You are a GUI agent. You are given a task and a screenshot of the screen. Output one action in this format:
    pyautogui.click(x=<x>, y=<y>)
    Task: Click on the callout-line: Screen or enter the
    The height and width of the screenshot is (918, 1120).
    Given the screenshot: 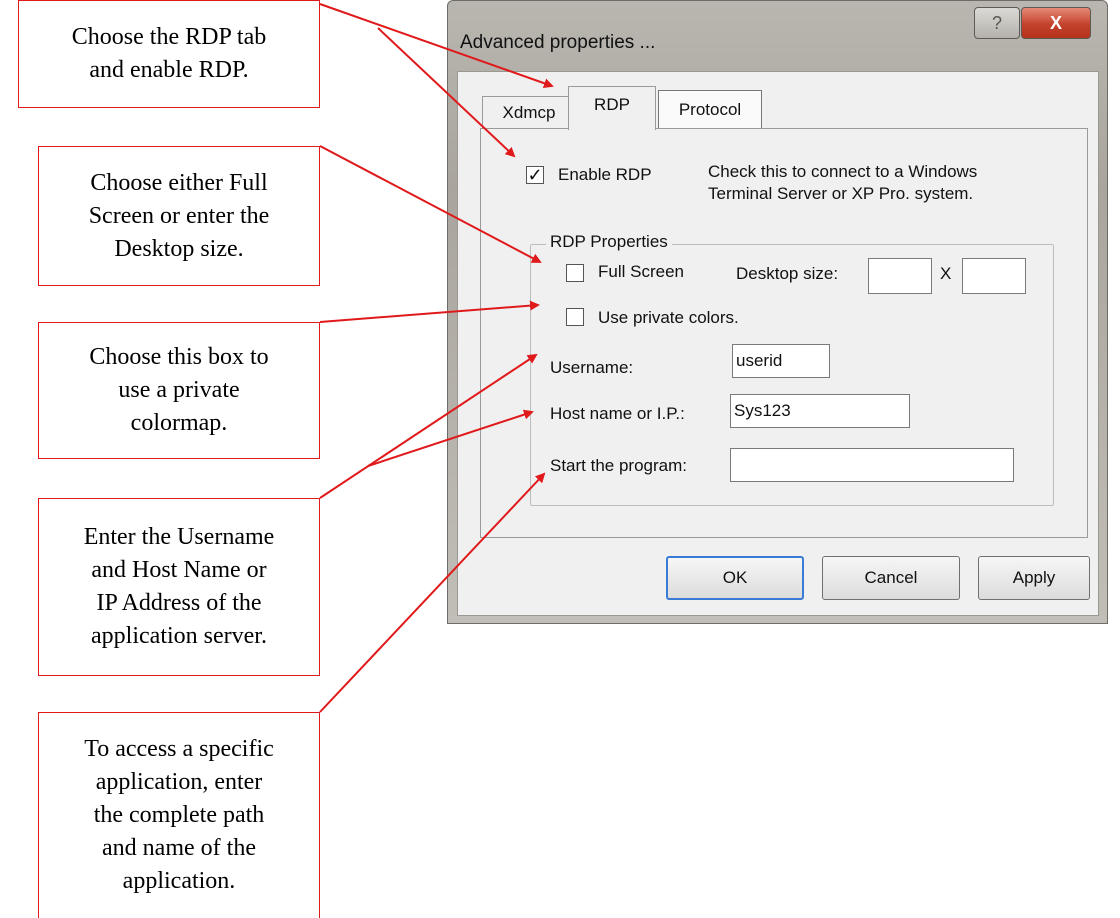 What is the action you would take?
    pyautogui.click(x=179, y=215)
    